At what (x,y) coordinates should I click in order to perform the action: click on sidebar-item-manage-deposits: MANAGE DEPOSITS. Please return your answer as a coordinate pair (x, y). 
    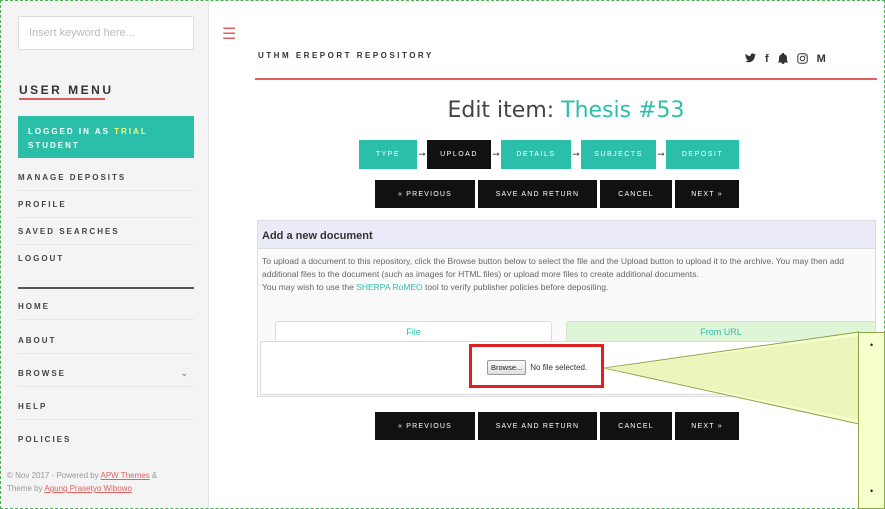
    Looking at the image, I should click on (106, 177).